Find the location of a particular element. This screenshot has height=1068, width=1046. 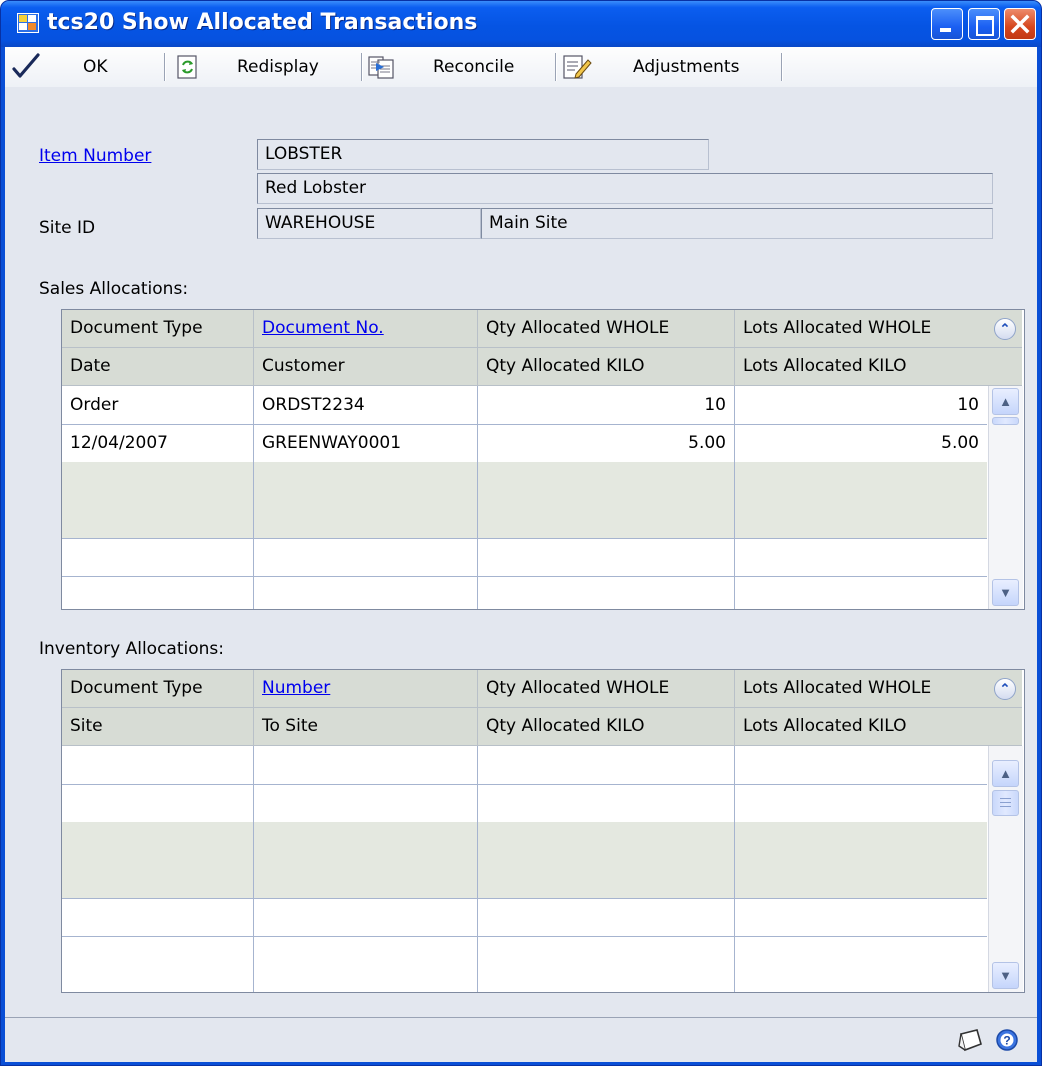

reconcile-icon is located at coordinates (380, 67).